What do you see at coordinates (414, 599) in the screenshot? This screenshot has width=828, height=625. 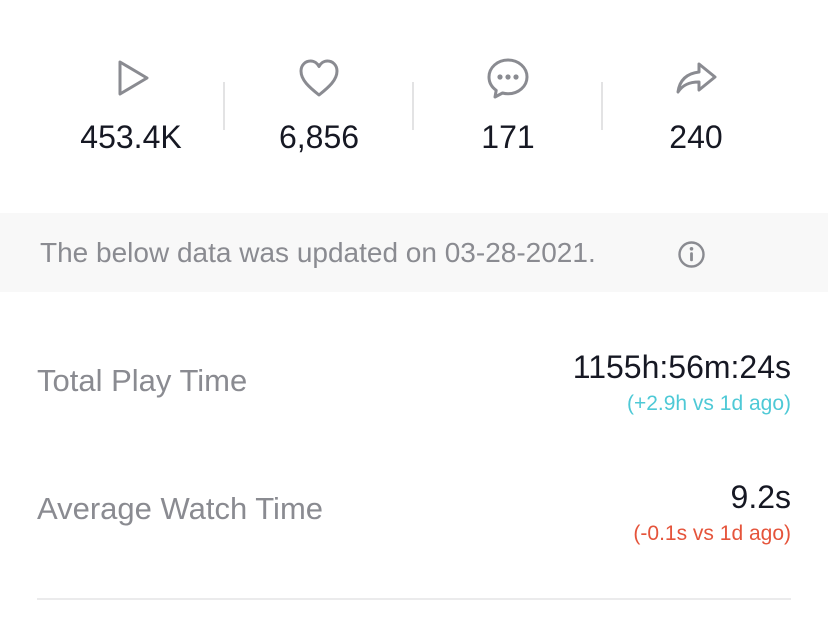 I see `section-divider` at bounding box center [414, 599].